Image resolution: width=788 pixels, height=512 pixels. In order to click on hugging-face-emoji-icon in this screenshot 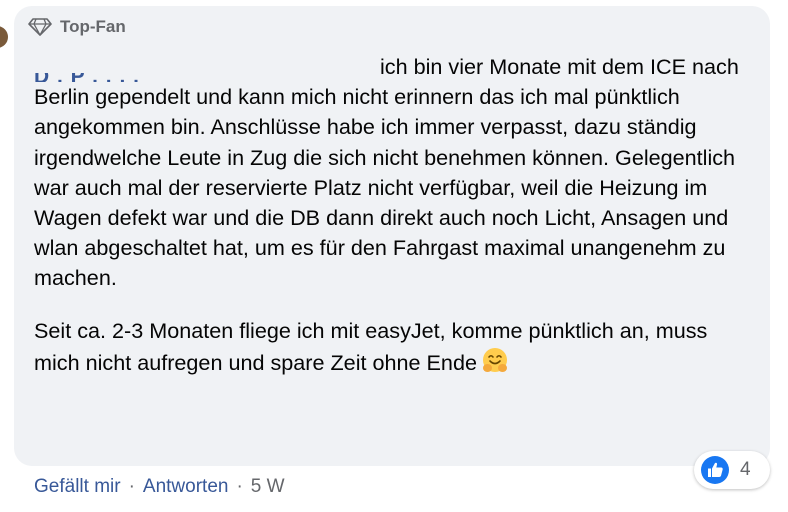, I will do `click(495, 364)`.